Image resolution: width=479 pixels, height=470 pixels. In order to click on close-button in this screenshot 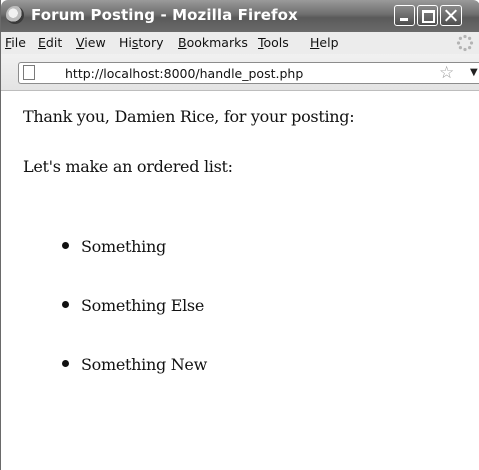, I will do `click(451, 15)`.